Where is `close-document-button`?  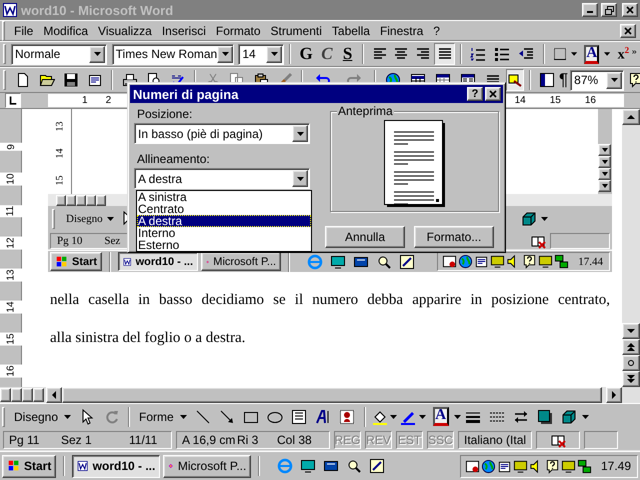 close-document-button is located at coordinates (628, 31).